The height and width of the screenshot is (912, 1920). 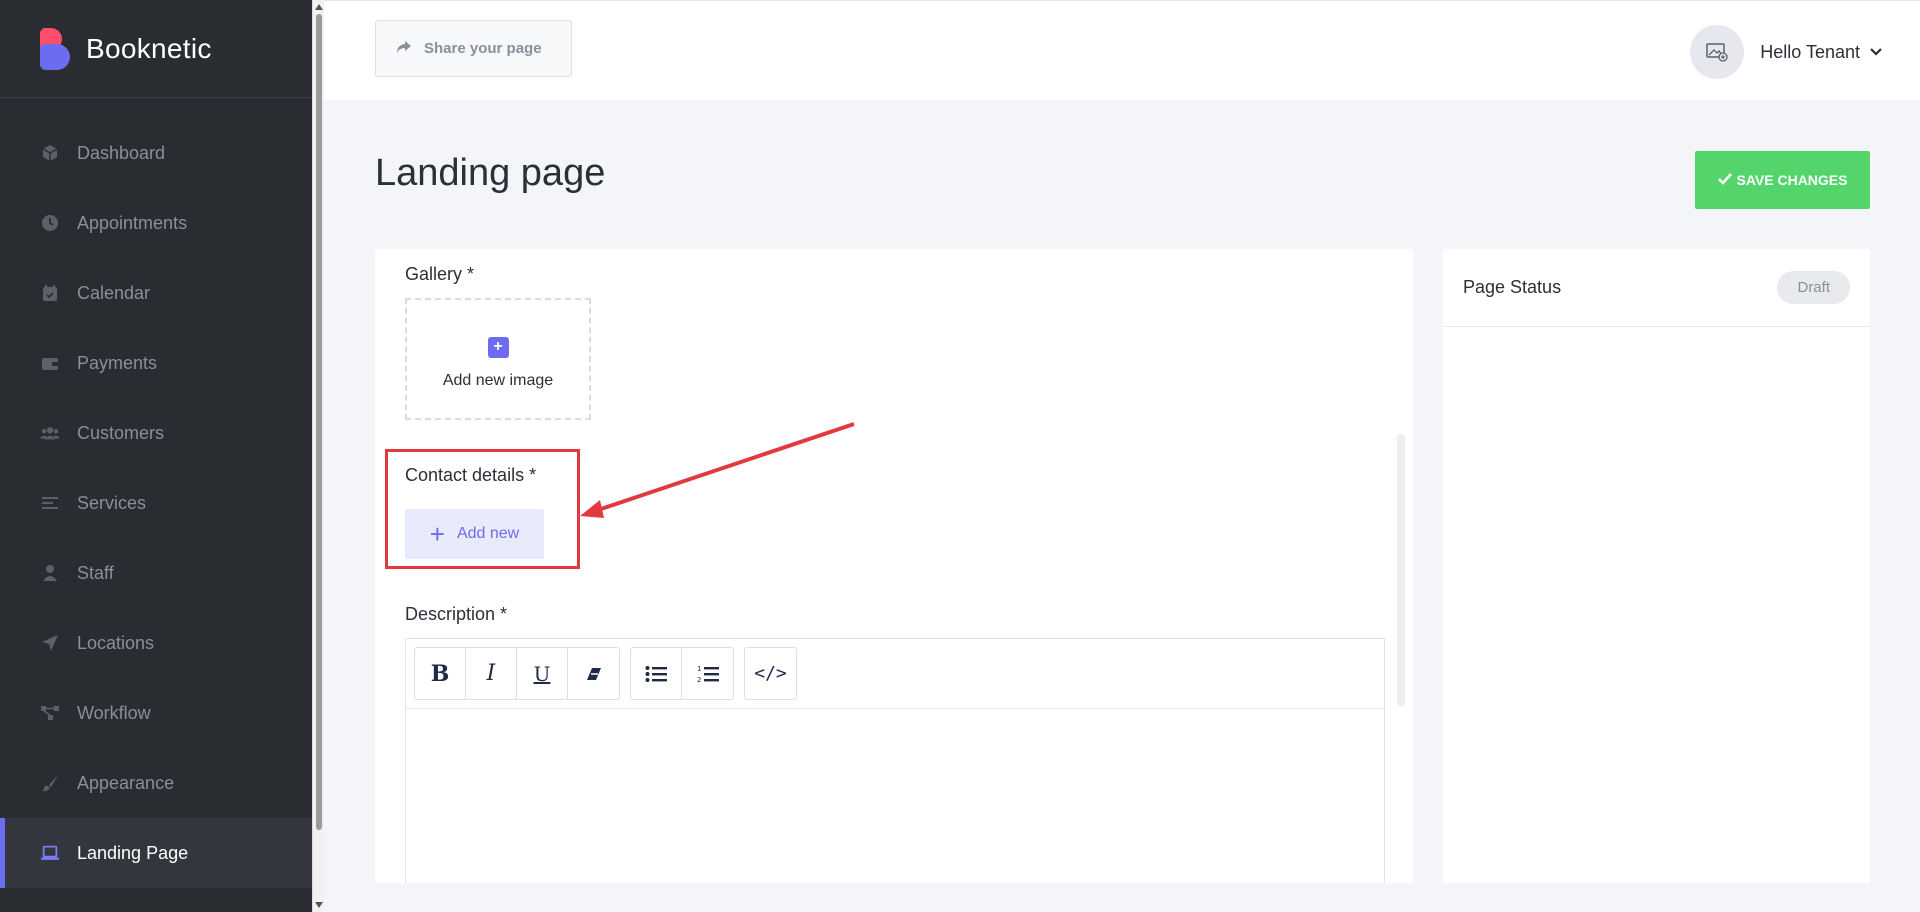 What do you see at coordinates (156, 293) in the screenshot?
I see `sidebar-item-calendar: Calendar` at bounding box center [156, 293].